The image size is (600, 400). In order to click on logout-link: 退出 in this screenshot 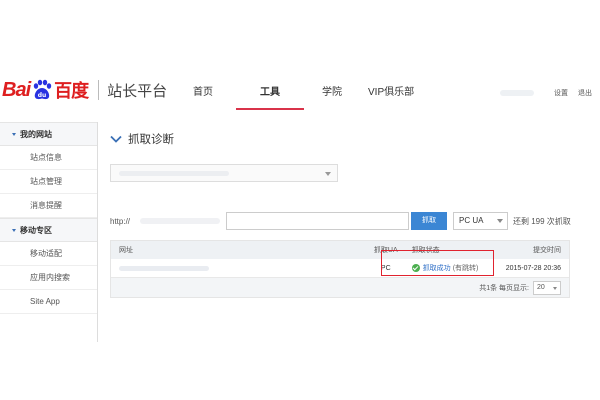, I will do `click(585, 93)`.